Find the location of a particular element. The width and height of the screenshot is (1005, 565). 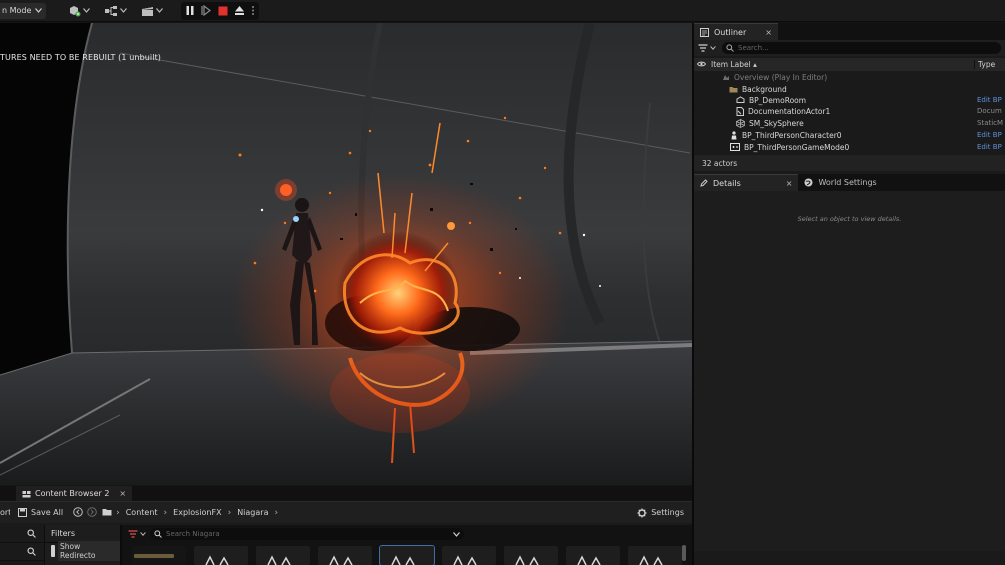

checkbox is located at coordinates (53, 551).